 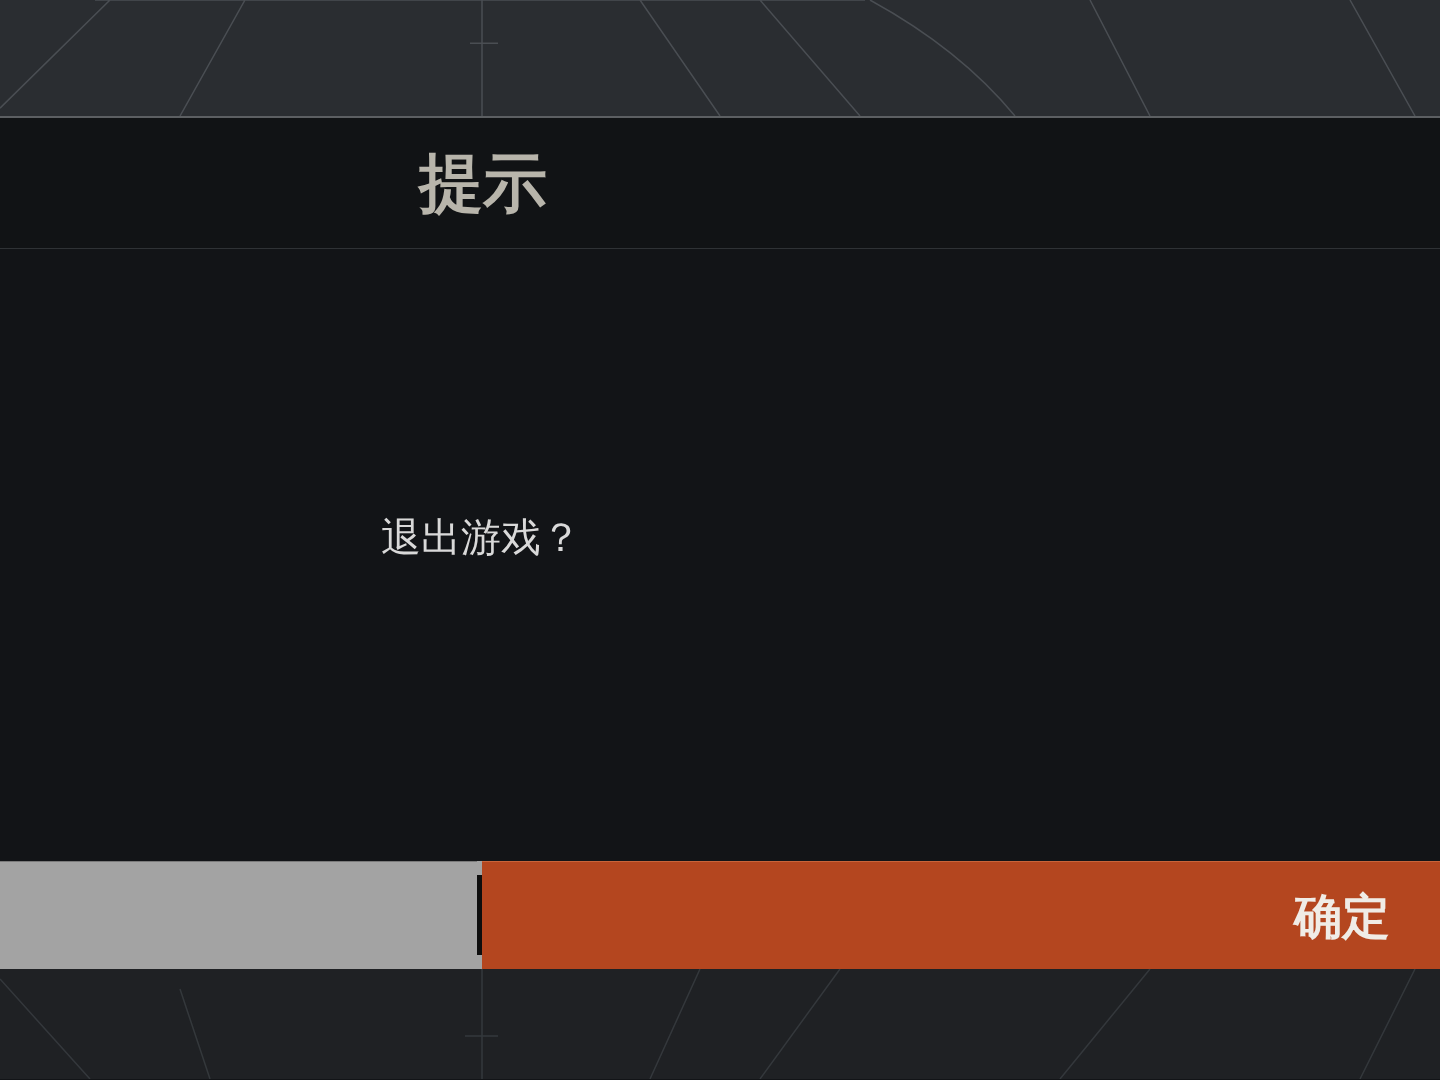 What do you see at coordinates (961, 915) in the screenshot?
I see `confirm-button: 确定` at bounding box center [961, 915].